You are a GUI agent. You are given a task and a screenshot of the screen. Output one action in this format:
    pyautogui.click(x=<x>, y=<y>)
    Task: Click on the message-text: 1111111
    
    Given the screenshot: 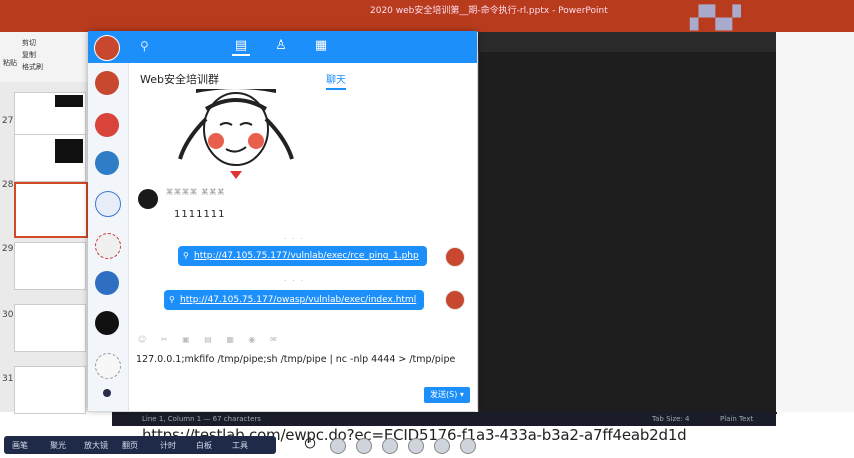 What is the action you would take?
    pyautogui.click(x=200, y=214)
    